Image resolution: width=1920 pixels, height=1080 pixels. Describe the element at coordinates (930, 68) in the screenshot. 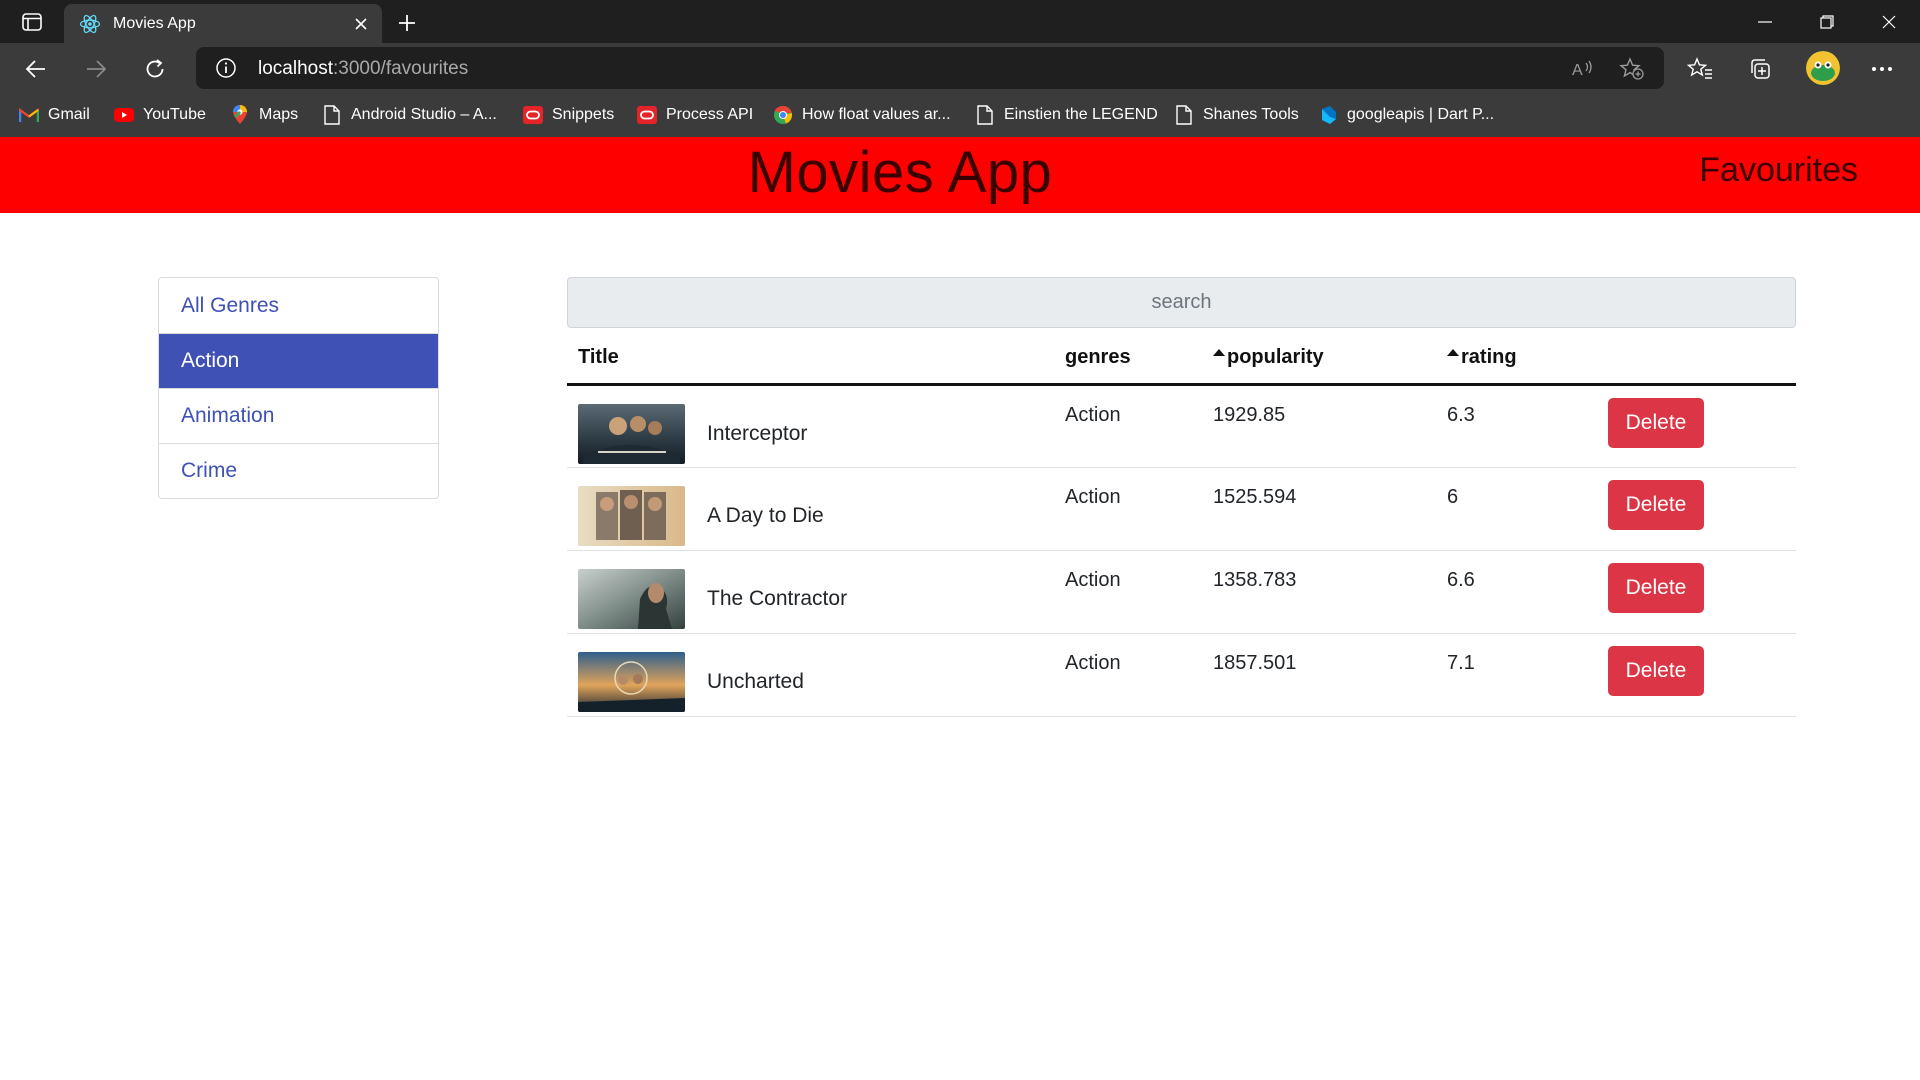

I see `address-bar: localhost:3000/favourites A` at that location.